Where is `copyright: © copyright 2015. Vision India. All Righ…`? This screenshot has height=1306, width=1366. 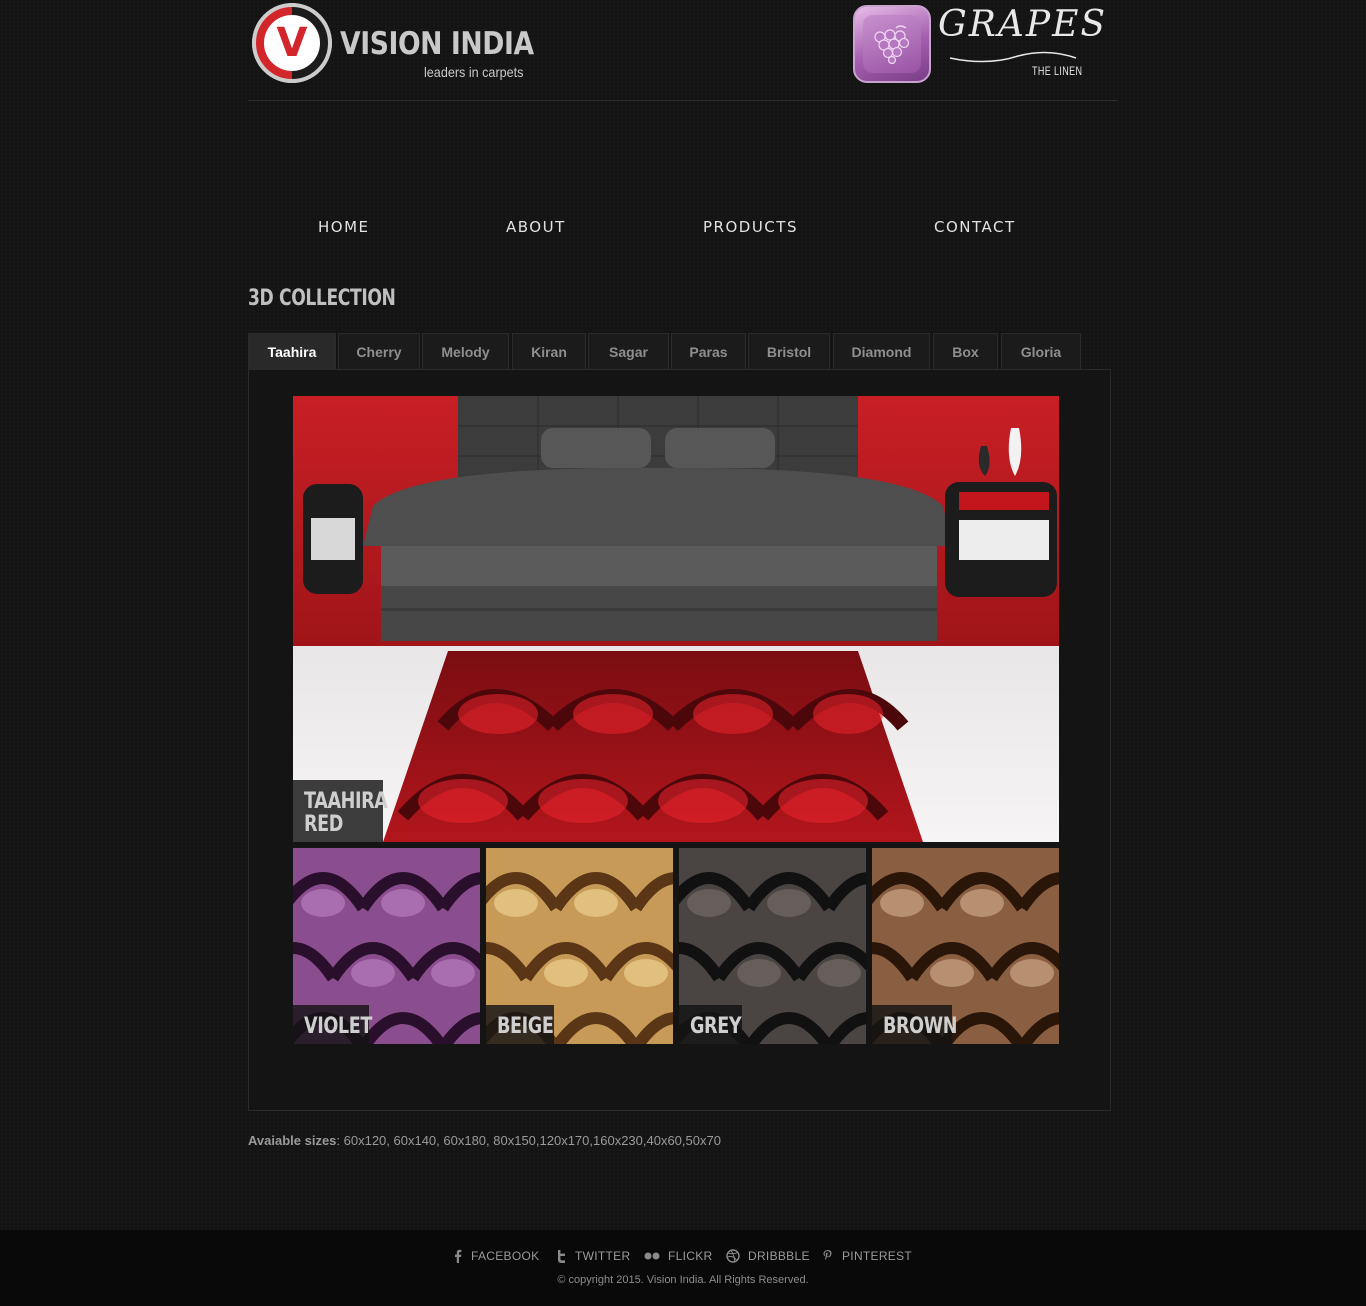 copyright: © copyright 2015. Vision India. All Righ… is located at coordinates (683, 1280).